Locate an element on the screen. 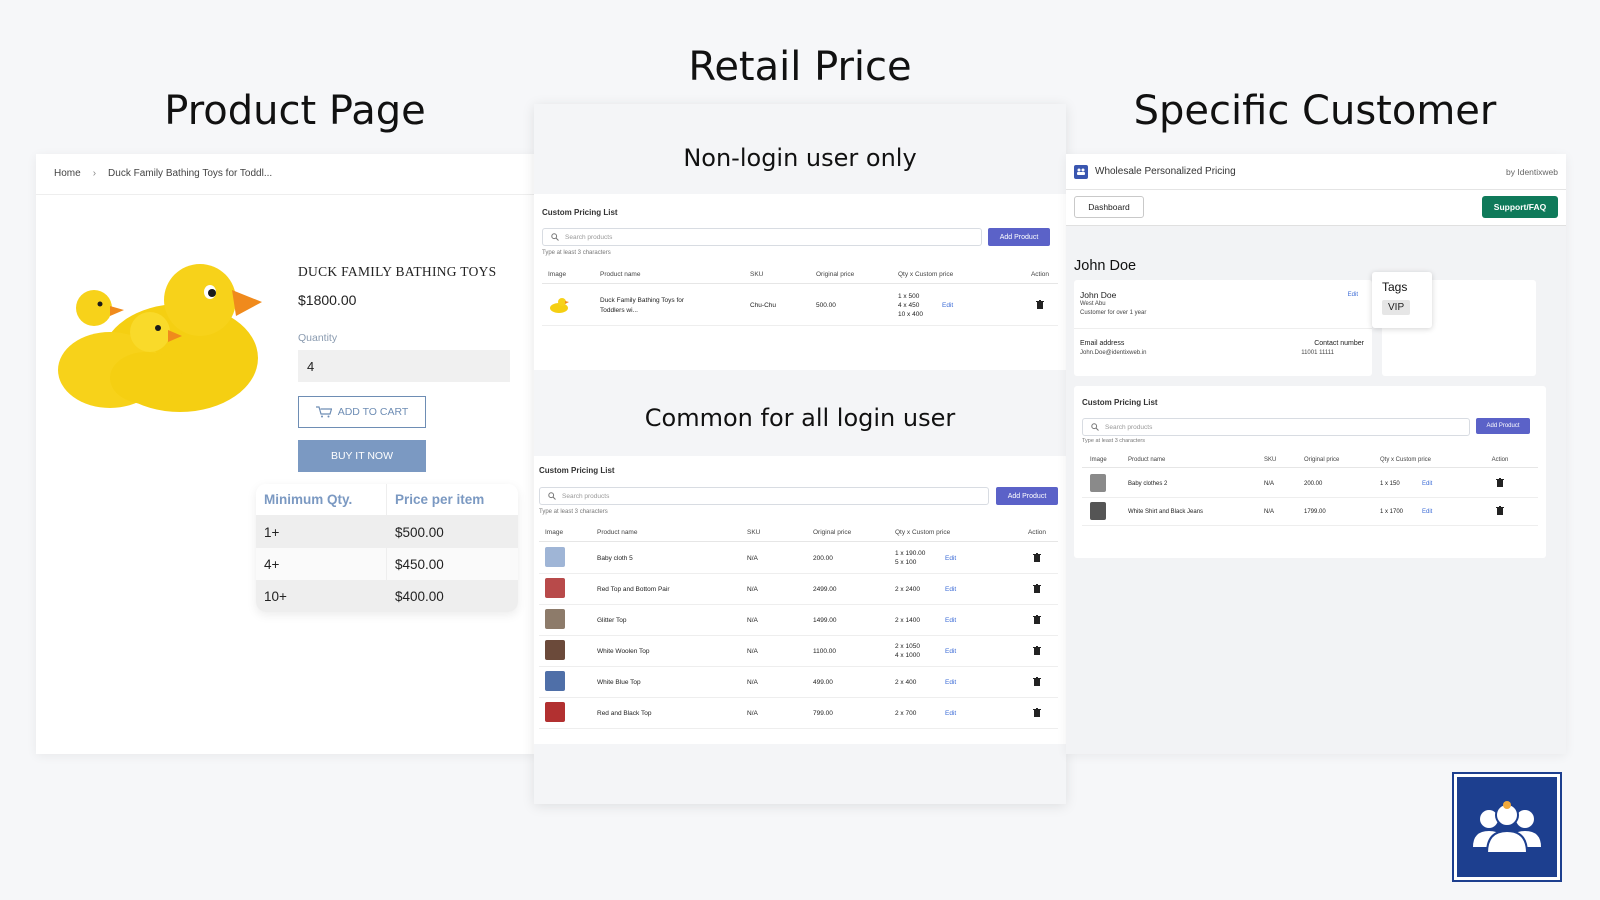 This screenshot has height=900, width=1600. product-name: Baby clothes 2 is located at coordinates (1148, 483).